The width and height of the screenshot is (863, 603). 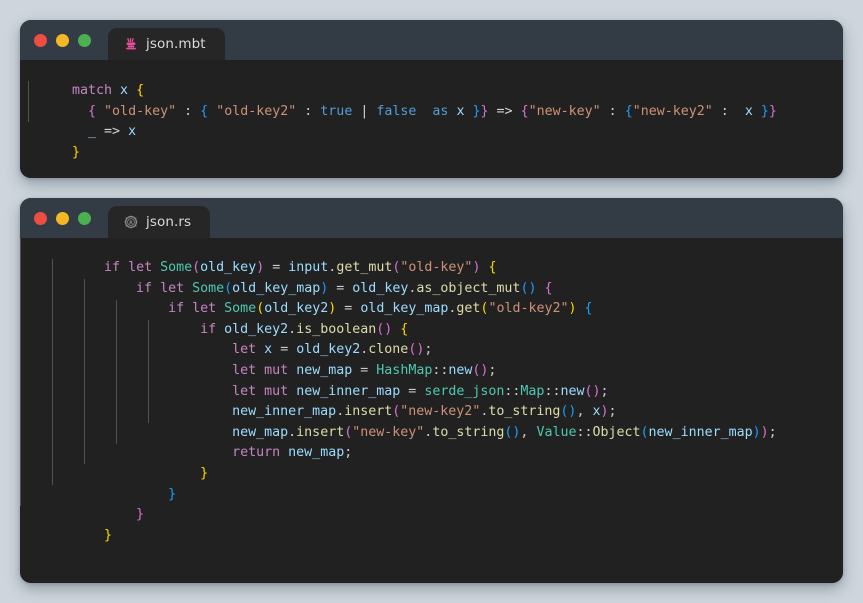 What do you see at coordinates (130, 44) in the screenshot?
I see `moonbit-icon` at bounding box center [130, 44].